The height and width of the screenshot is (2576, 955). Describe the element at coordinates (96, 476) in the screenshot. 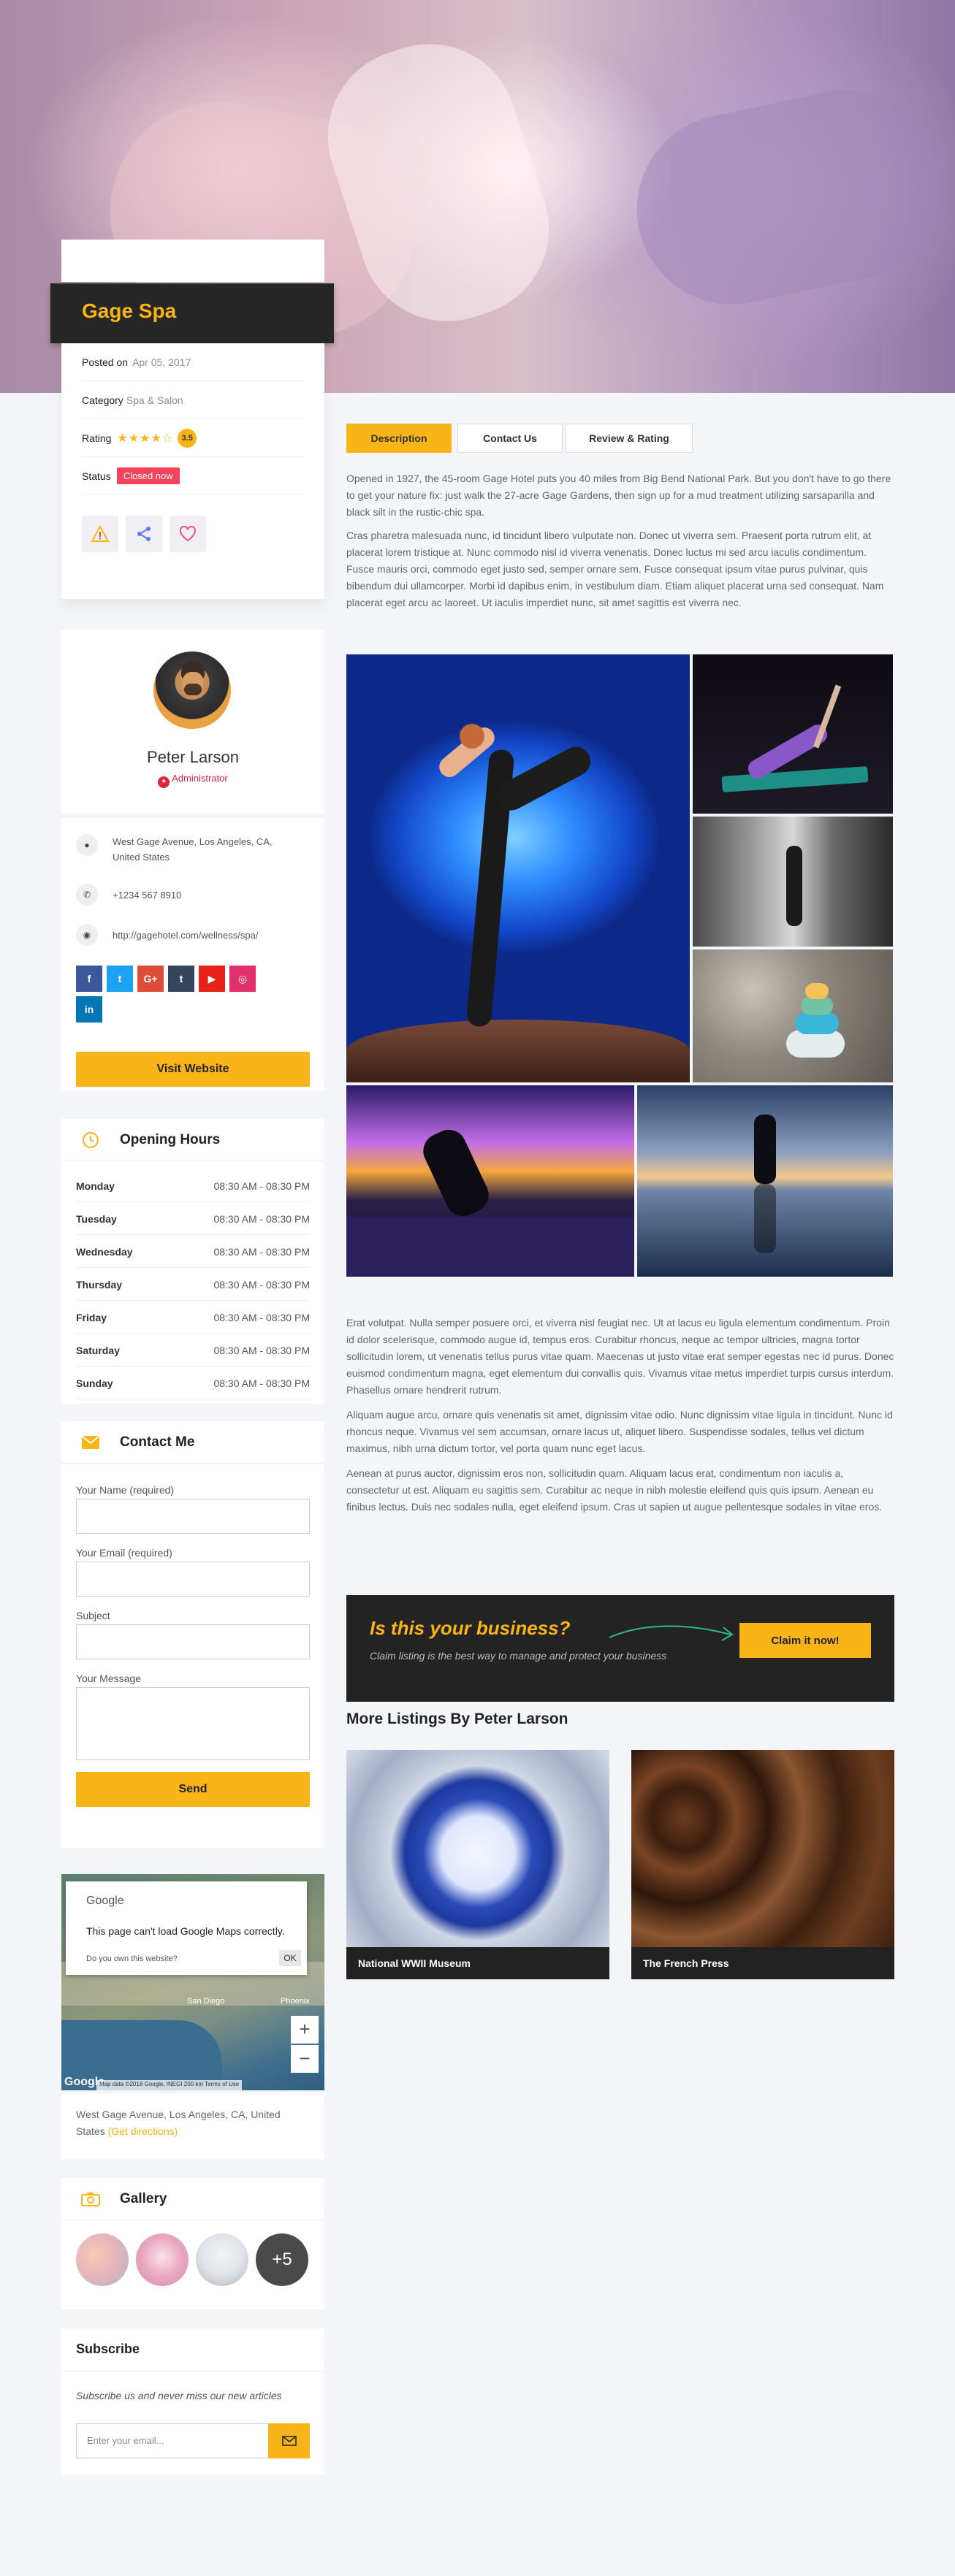

I see `status-label: Status` at that location.